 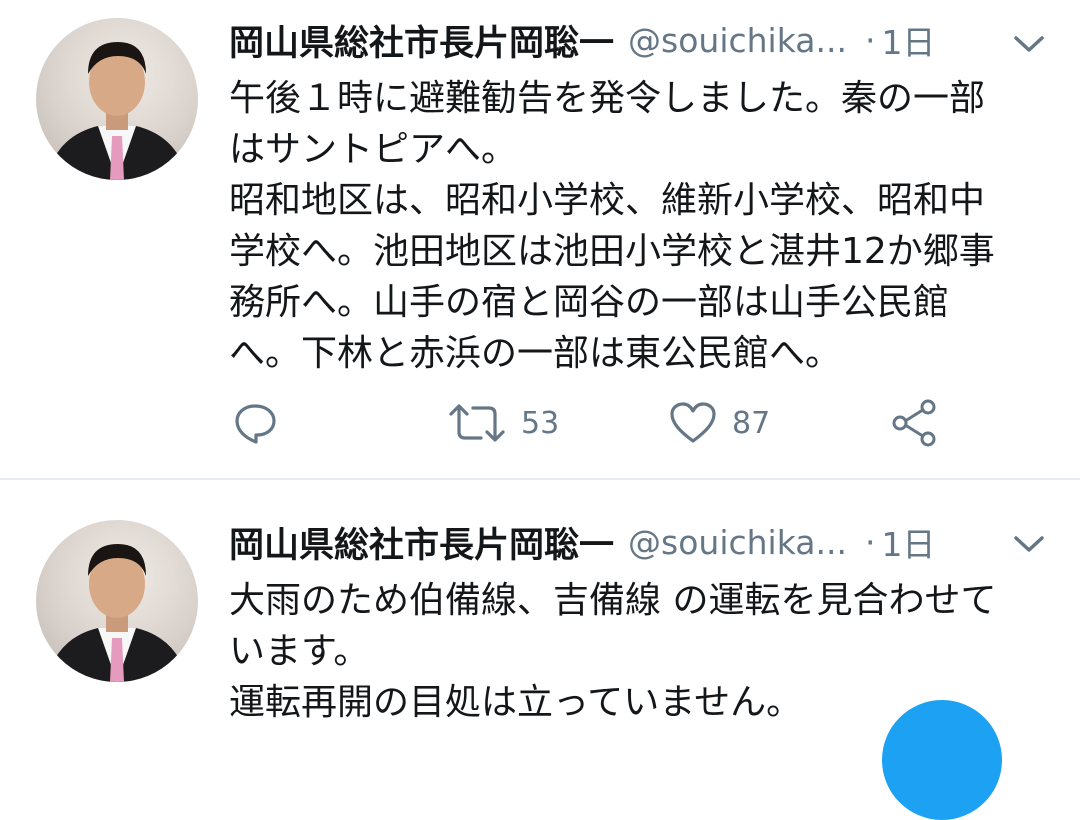 I want to click on share-icon, so click(x=914, y=423).